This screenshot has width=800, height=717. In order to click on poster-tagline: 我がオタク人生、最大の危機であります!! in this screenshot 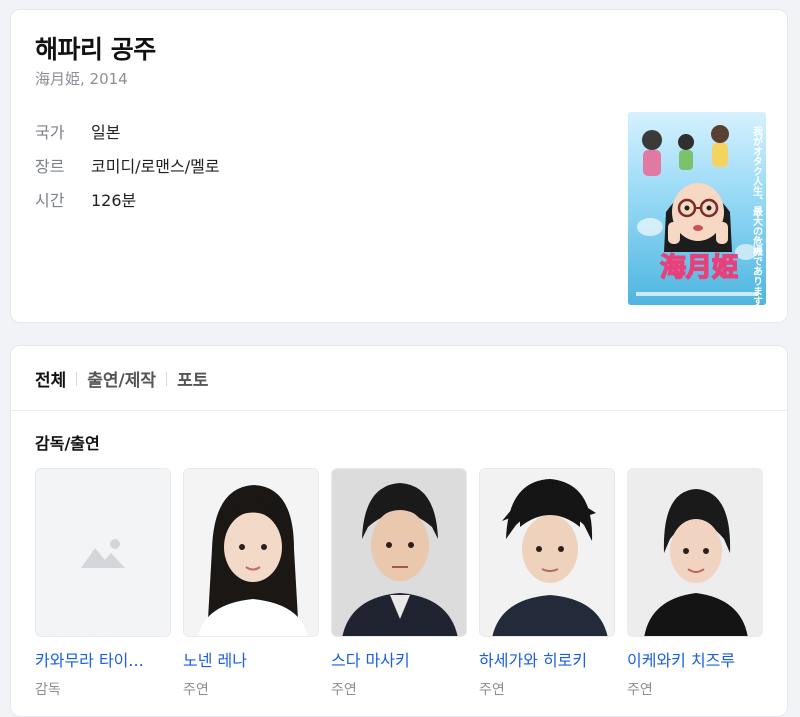, I will do `click(757, 215)`.